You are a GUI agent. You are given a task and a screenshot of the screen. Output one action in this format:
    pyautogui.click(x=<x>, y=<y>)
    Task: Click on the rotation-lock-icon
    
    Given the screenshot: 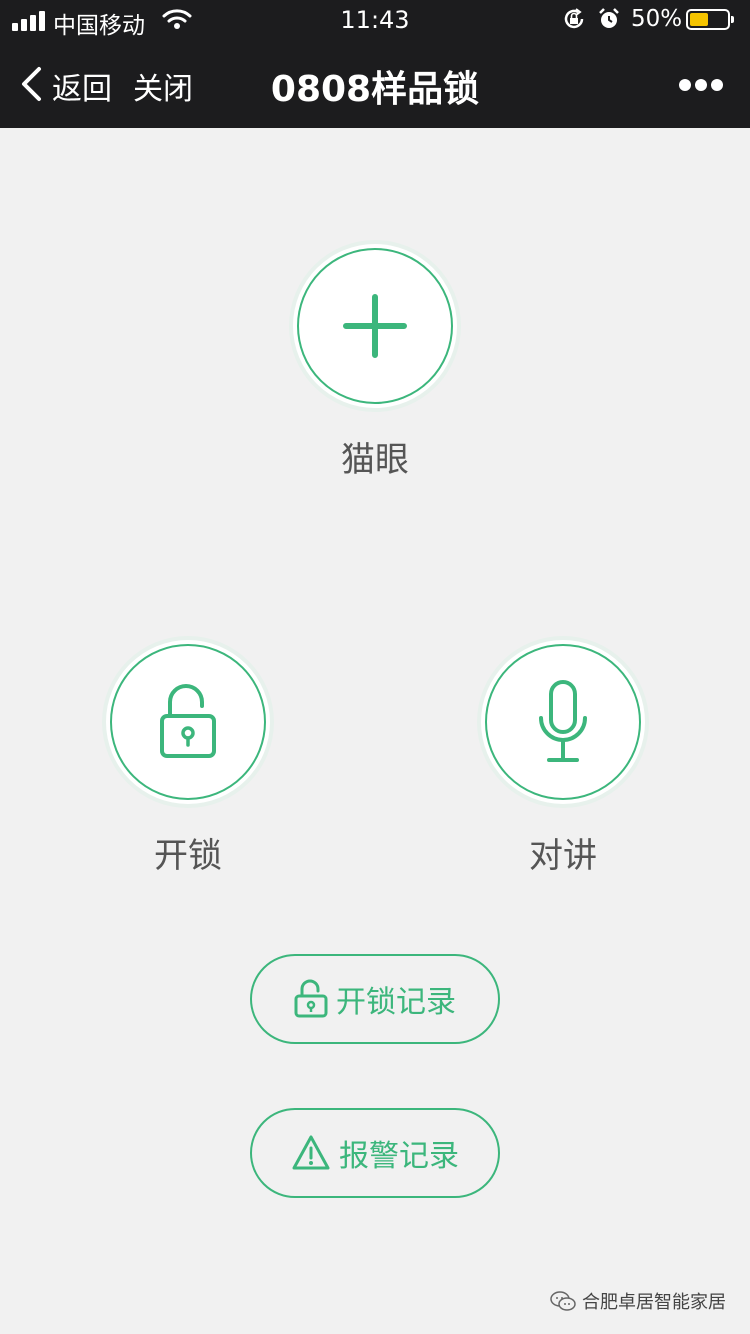 What is the action you would take?
    pyautogui.click(x=574, y=18)
    